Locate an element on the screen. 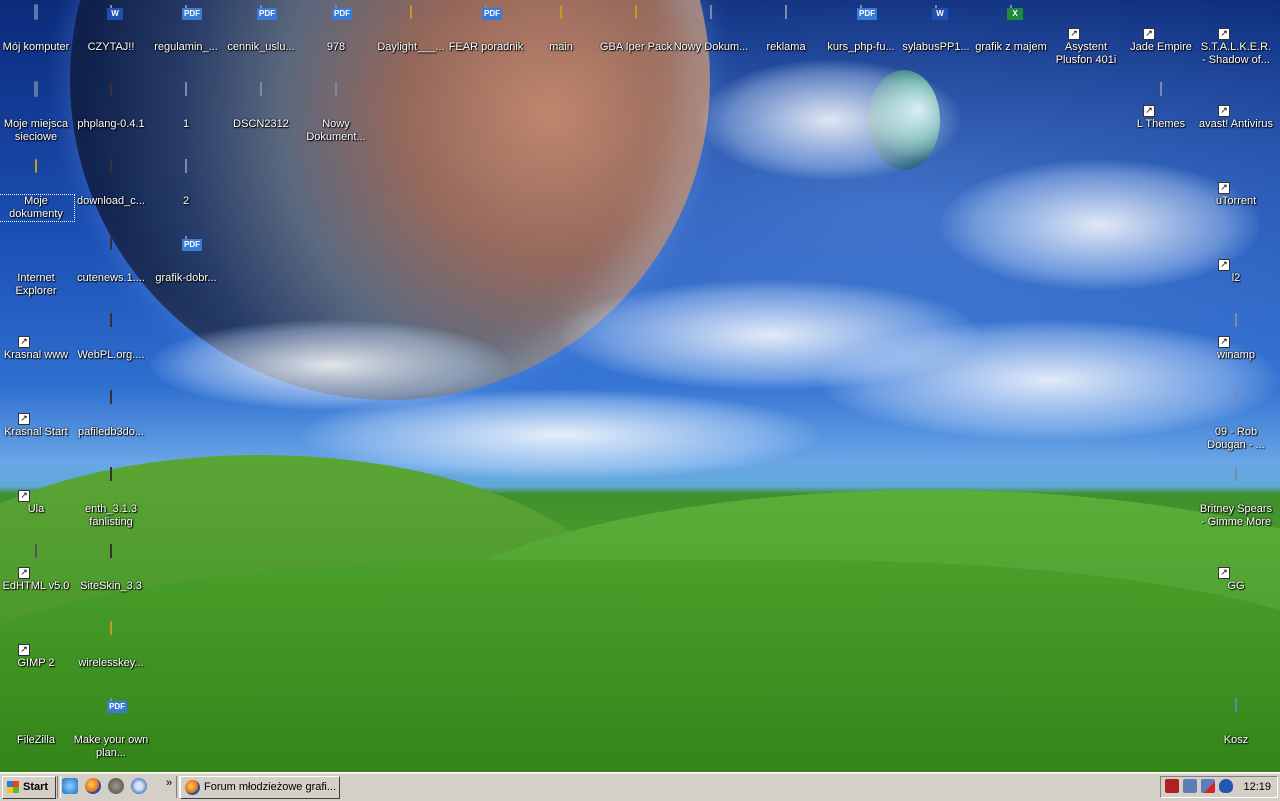 The image size is (1280, 801). desktop-icon-winamp: ↗ winamp is located at coordinates (1236, 336).